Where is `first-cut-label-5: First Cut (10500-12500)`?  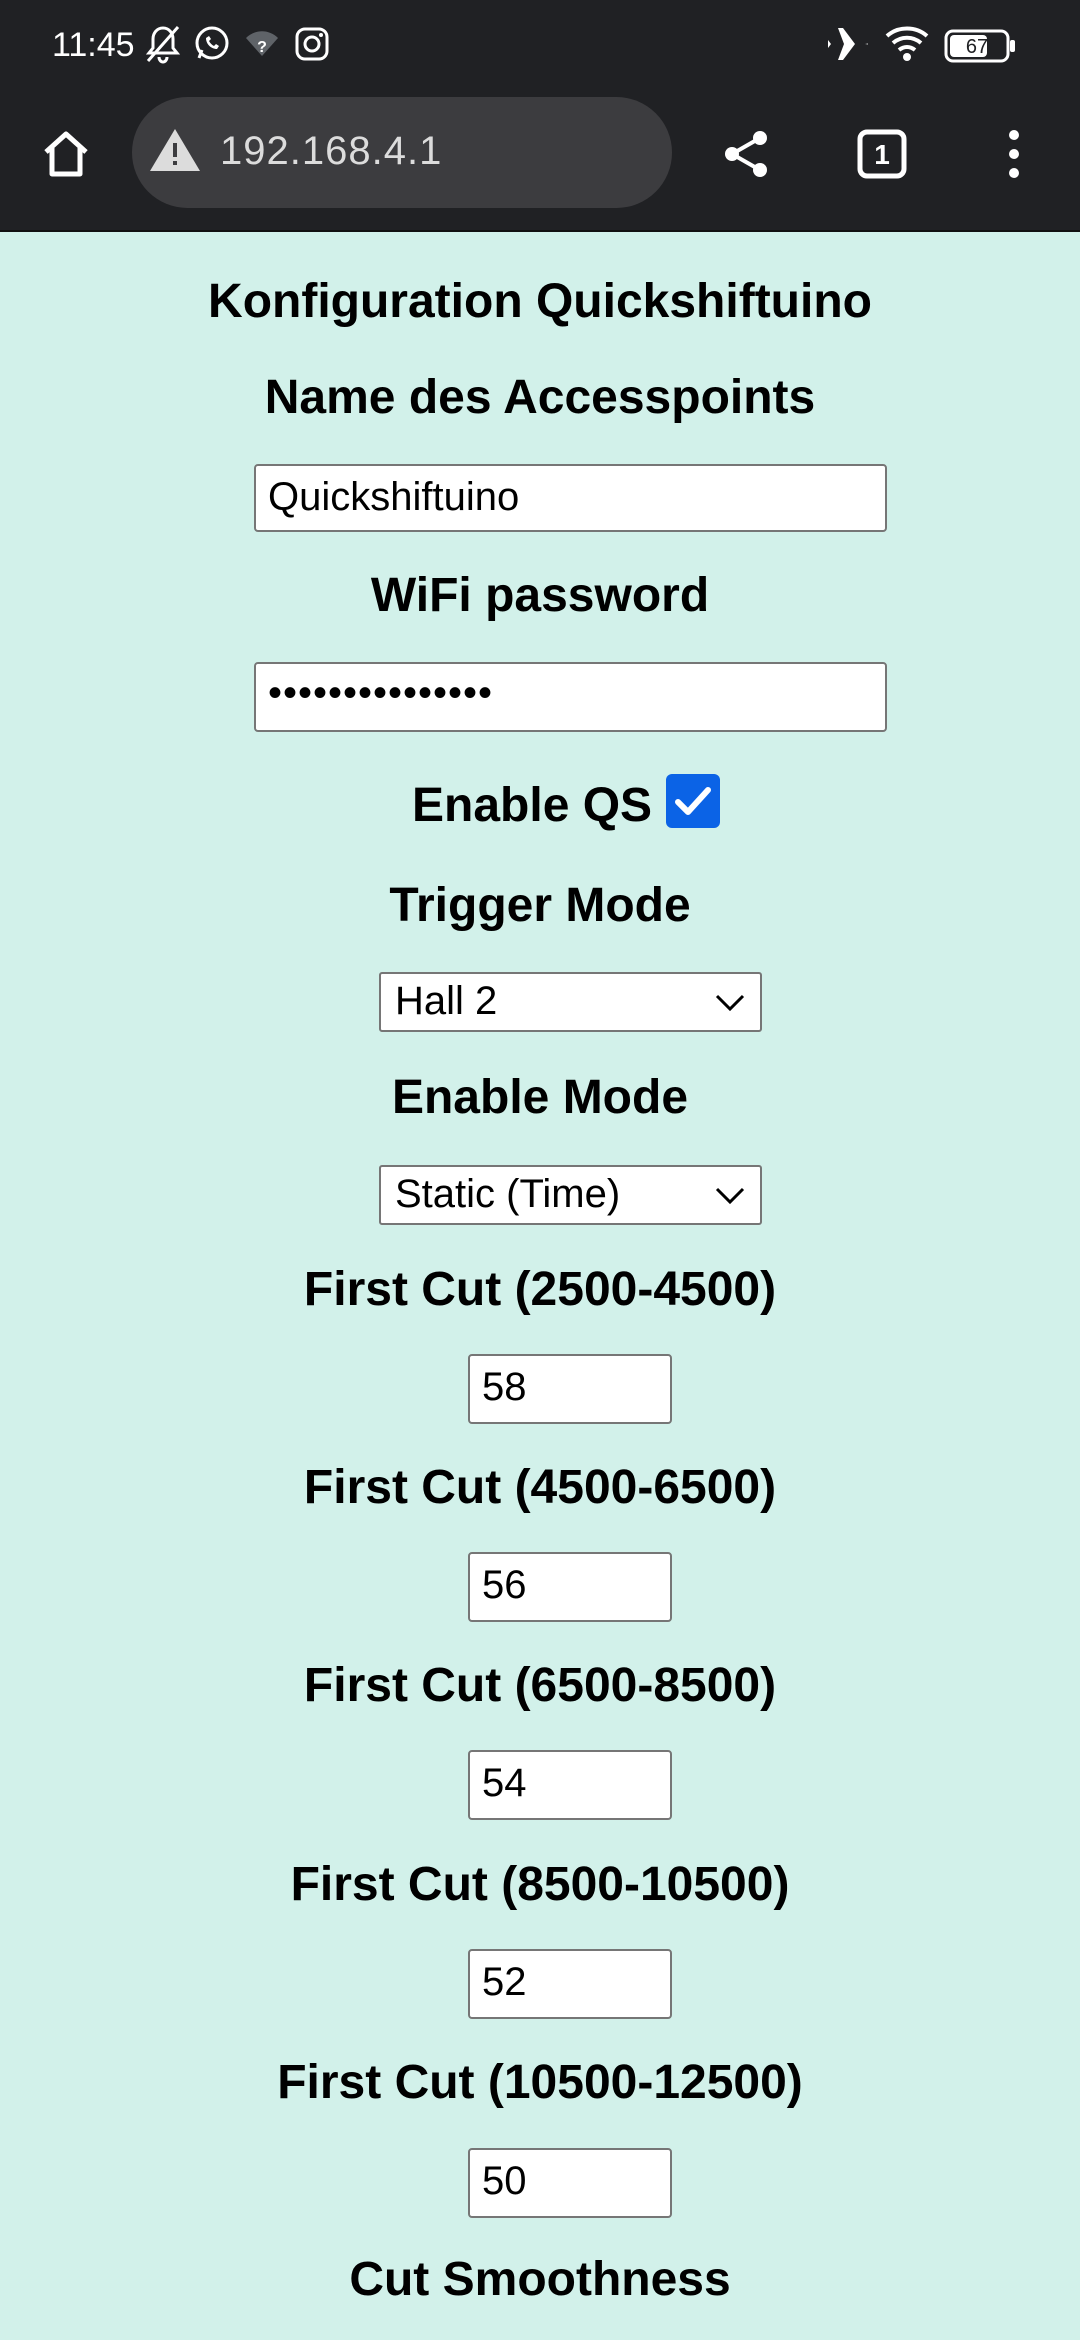
first-cut-label-5: First Cut (10500-12500) is located at coordinates (540, 2082).